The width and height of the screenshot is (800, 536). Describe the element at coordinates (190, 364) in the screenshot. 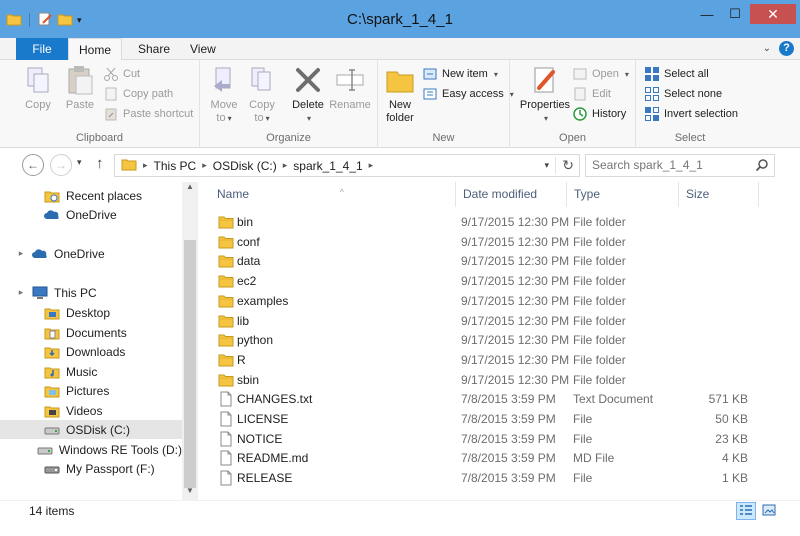

I see `scrollbar-thumb` at that location.